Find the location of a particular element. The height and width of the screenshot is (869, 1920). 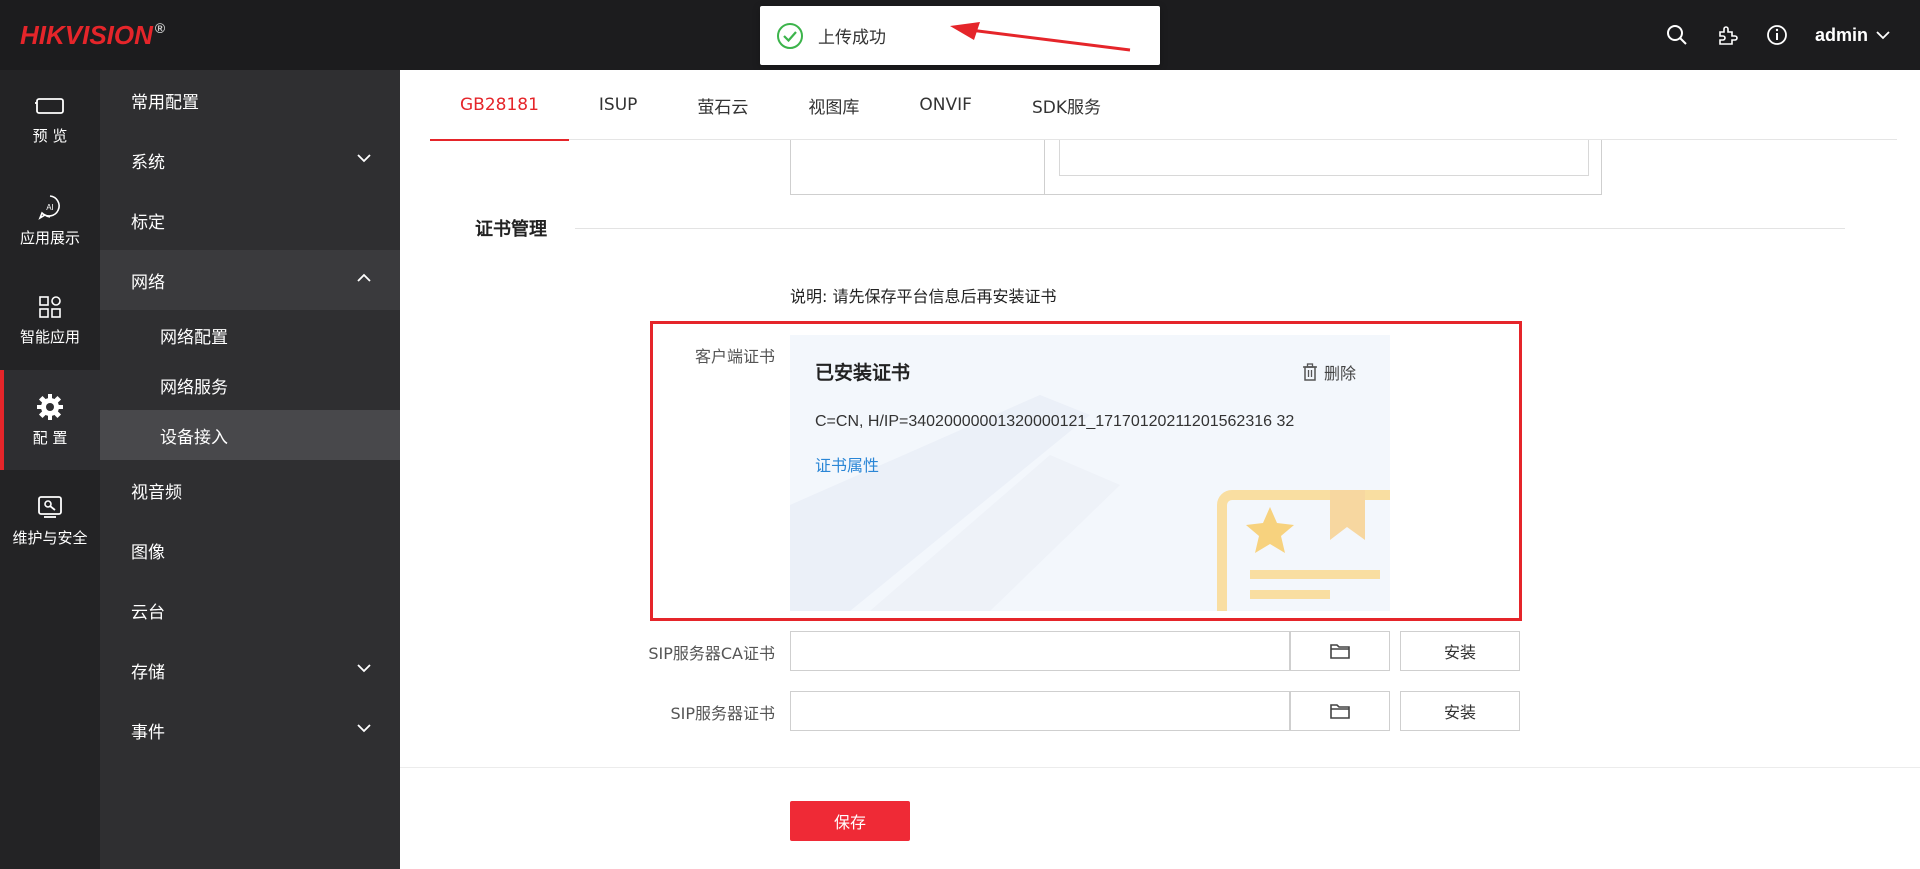

svg-text: AI is located at coordinates (50, 207).